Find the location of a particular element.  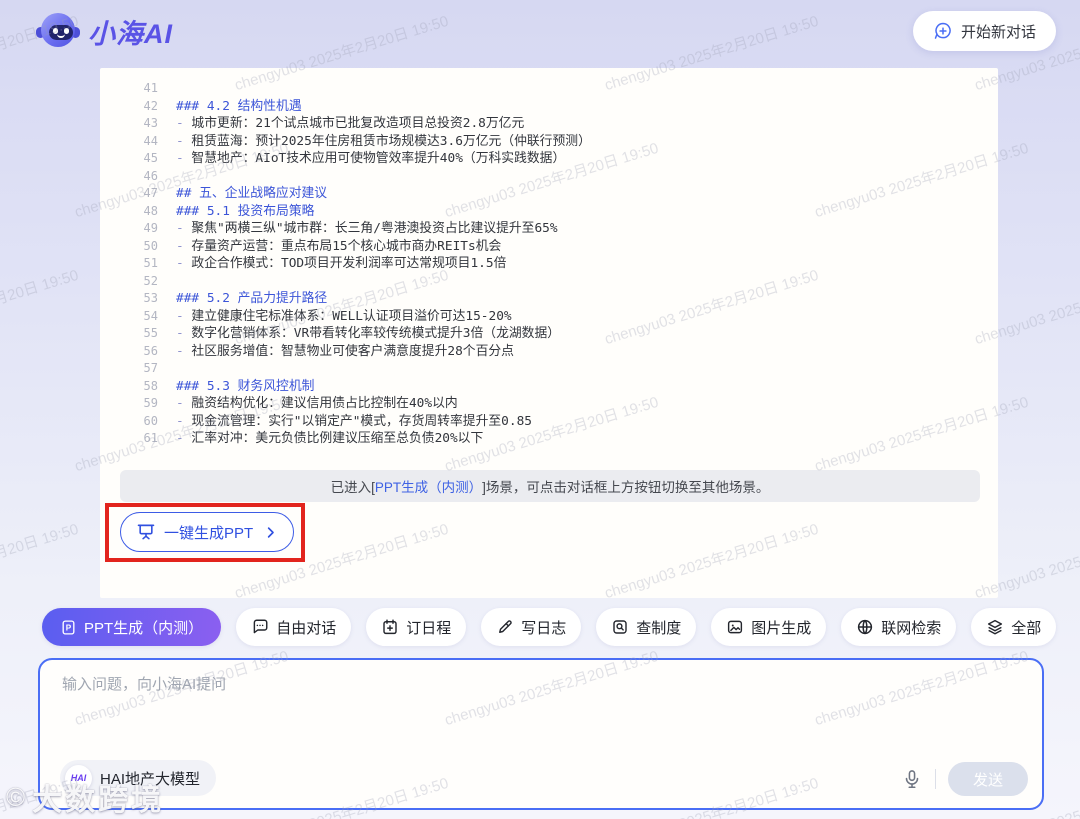

robot-logo-icon is located at coordinates (58, 31).